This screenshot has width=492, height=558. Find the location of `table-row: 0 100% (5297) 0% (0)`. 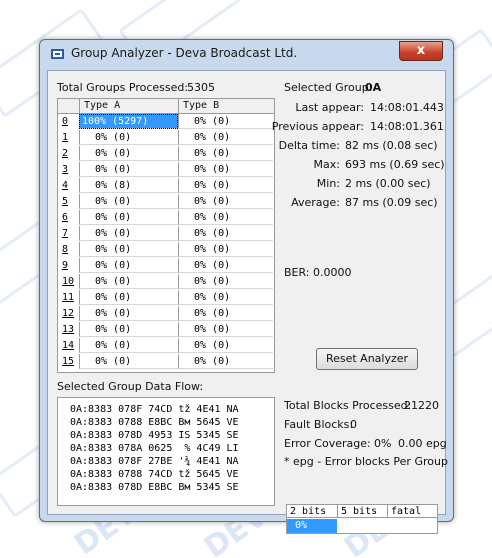

table-row: 0 100% (5297) 0% (0) is located at coordinates (165, 122).